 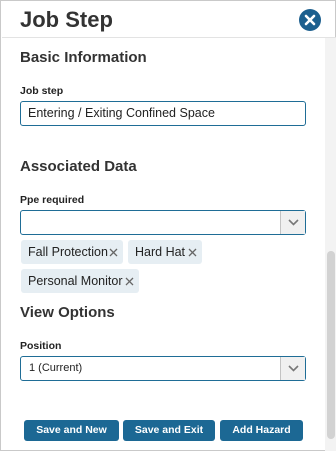 What do you see at coordinates (83, 57) in the screenshot?
I see `basic-information-heading: Basic Information` at bounding box center [83, 57].